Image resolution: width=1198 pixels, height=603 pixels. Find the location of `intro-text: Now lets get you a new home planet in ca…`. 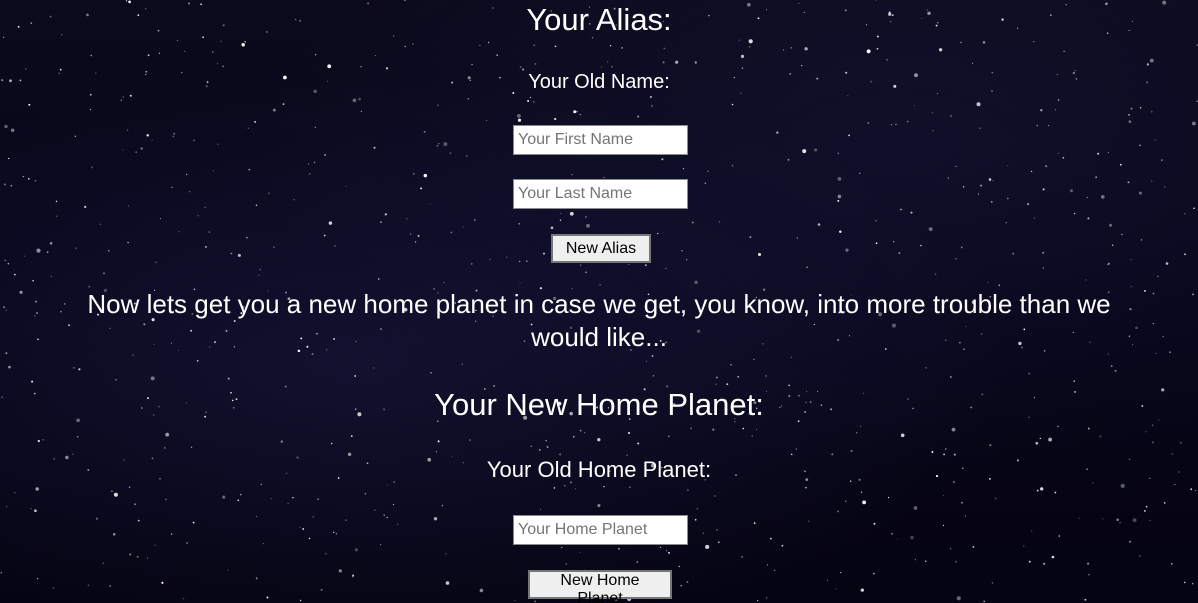

intro-text: Now lets get you a new home planet in ca… is located at coordinates (599, 320).